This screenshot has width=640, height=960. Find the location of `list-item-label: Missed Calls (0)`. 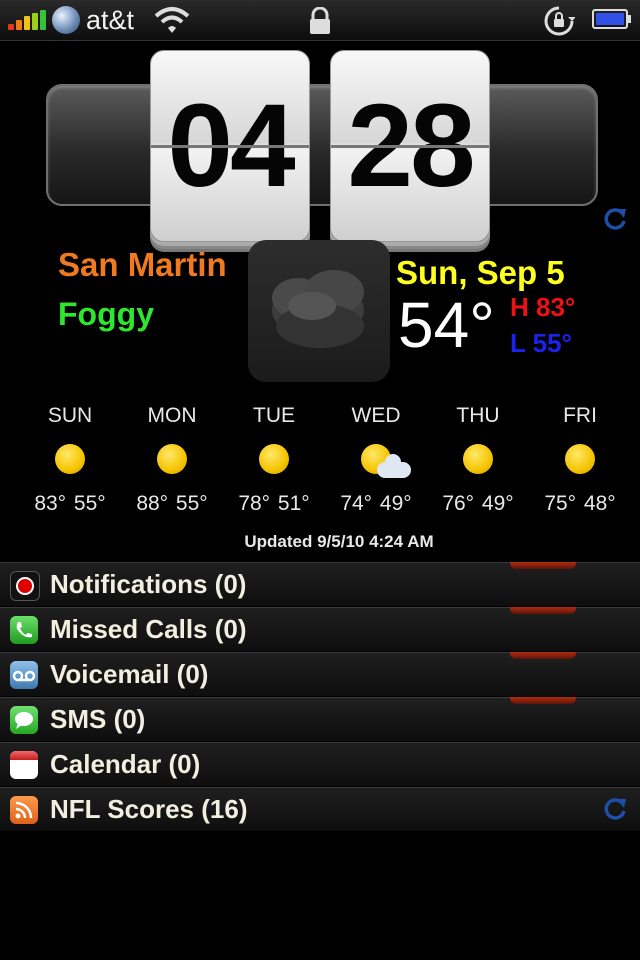

list-item-label: Missed Calls (0) is located at coordinates (148, 629).